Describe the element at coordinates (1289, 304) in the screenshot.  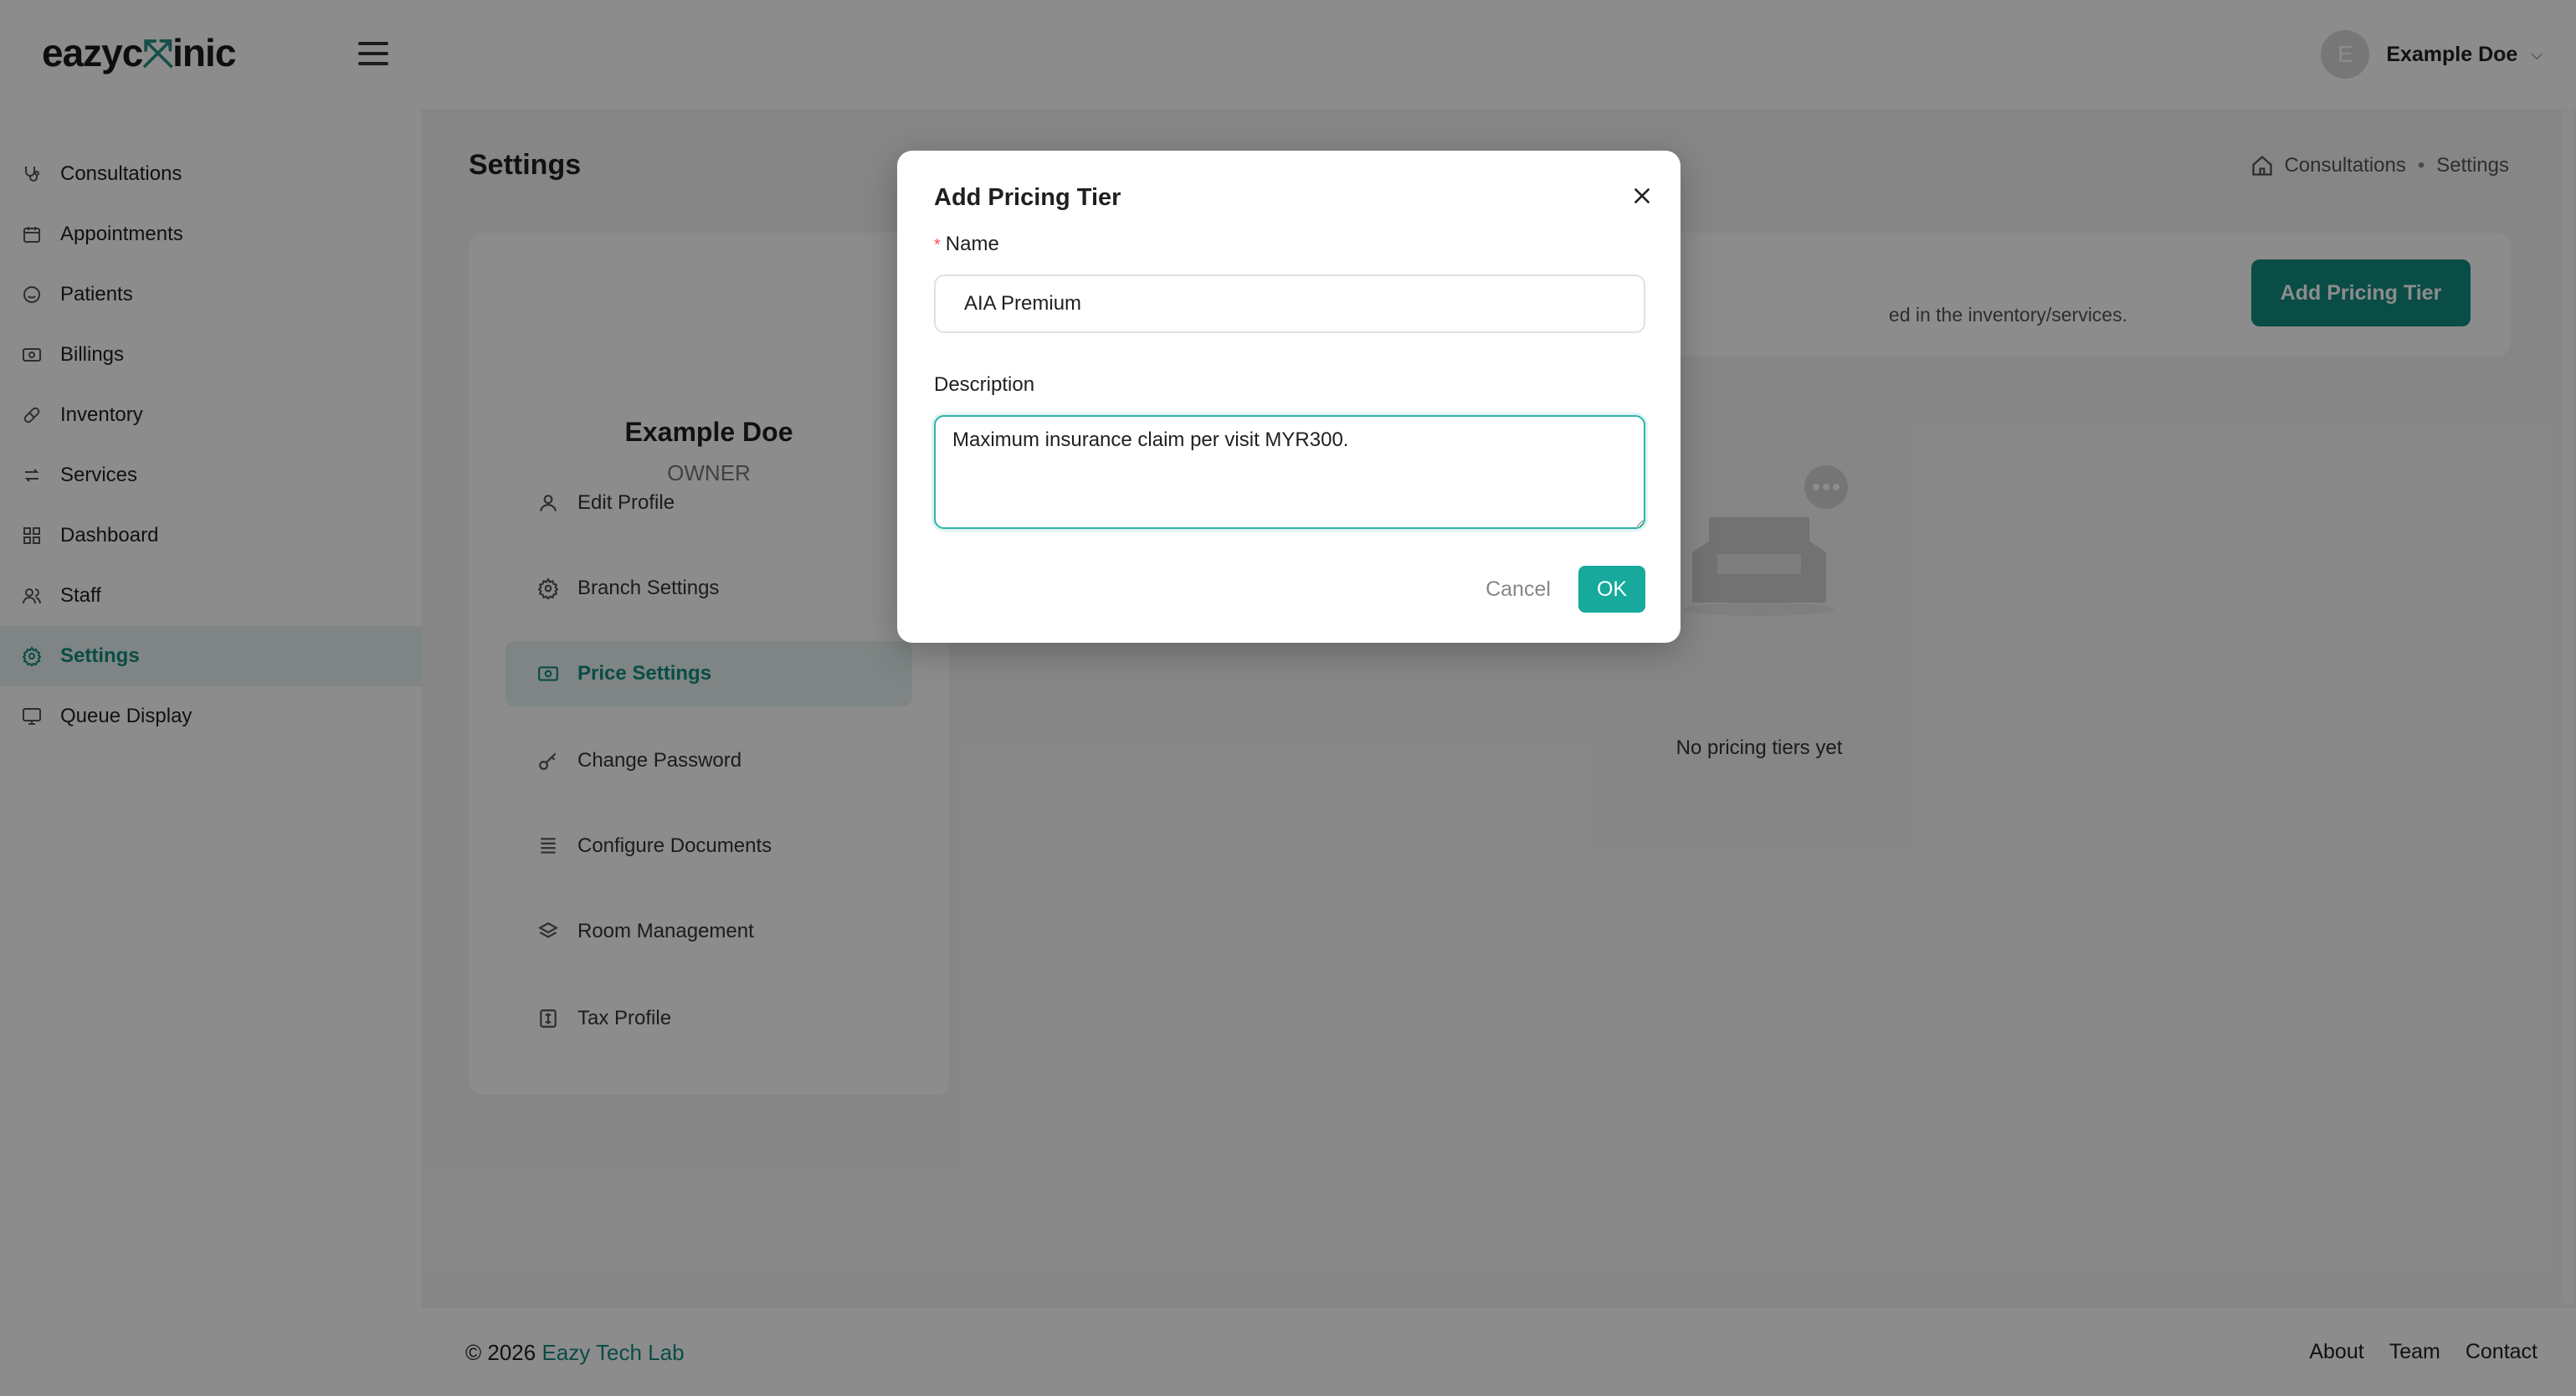
I see `name-input` at that location.